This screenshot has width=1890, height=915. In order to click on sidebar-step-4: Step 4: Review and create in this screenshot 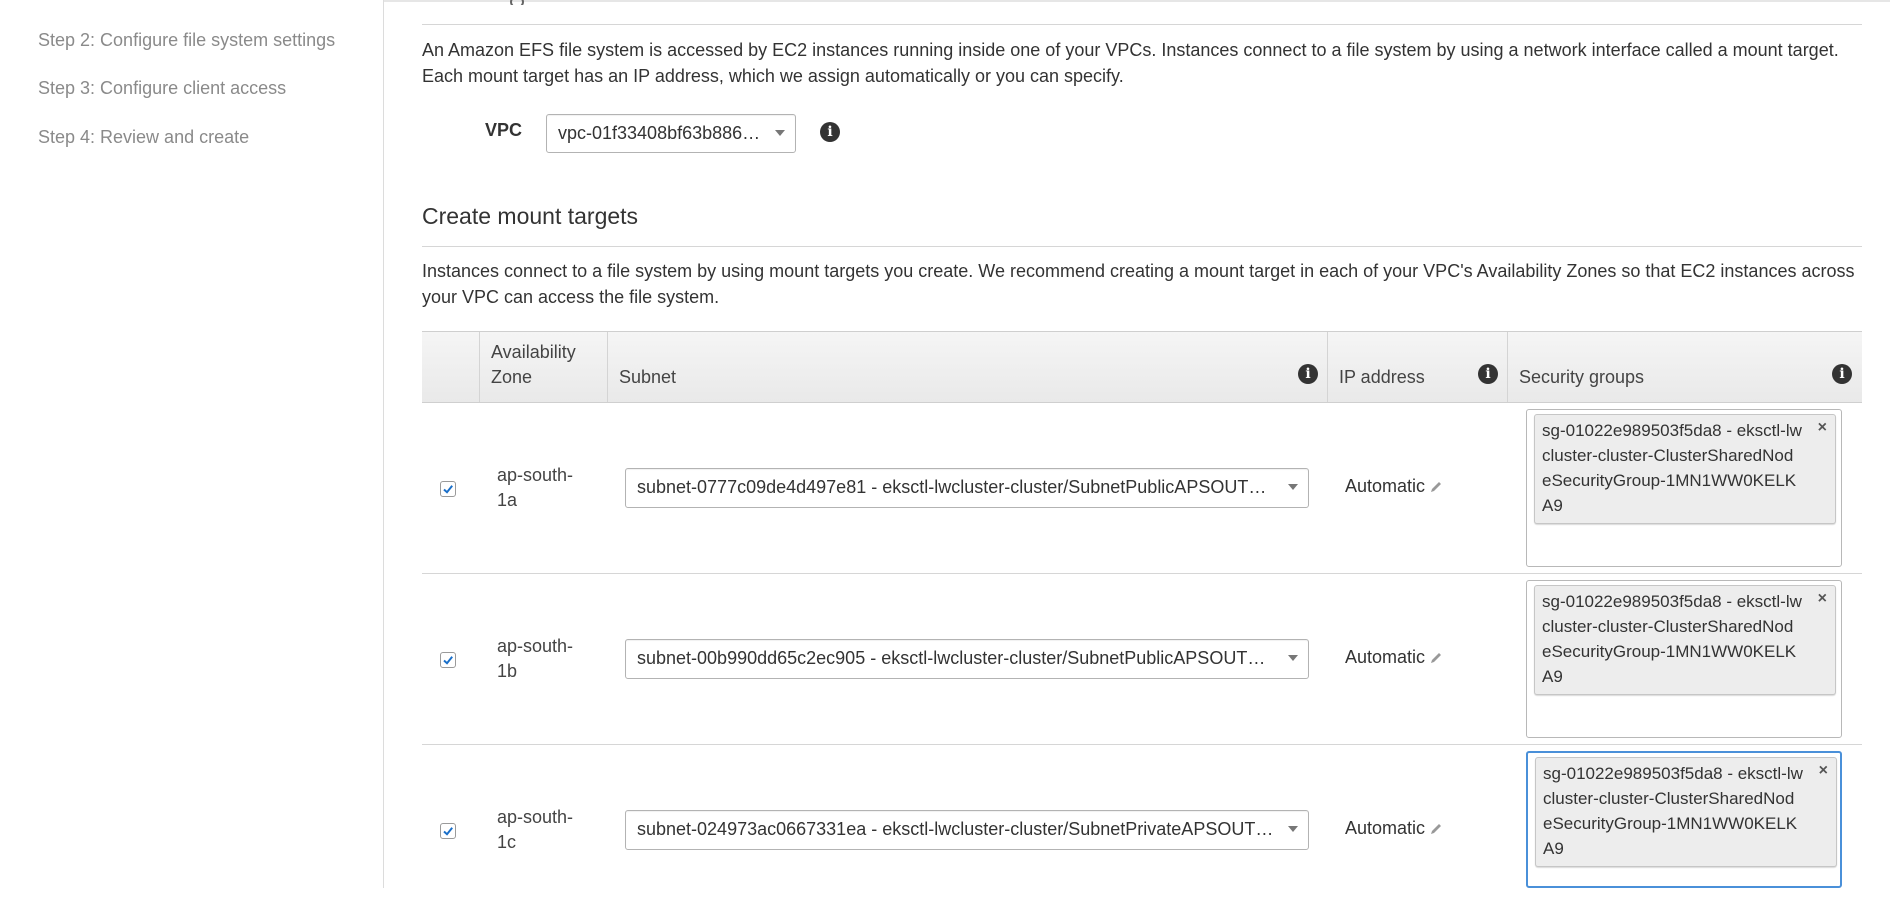, I will do `click(143, 137)`.